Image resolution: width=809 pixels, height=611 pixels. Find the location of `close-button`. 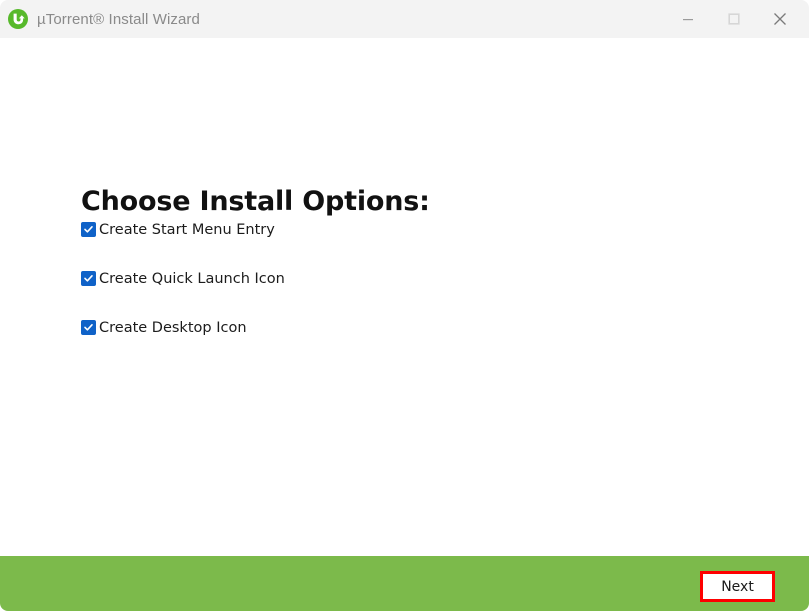

close-button is located at coordinates (780, 19).